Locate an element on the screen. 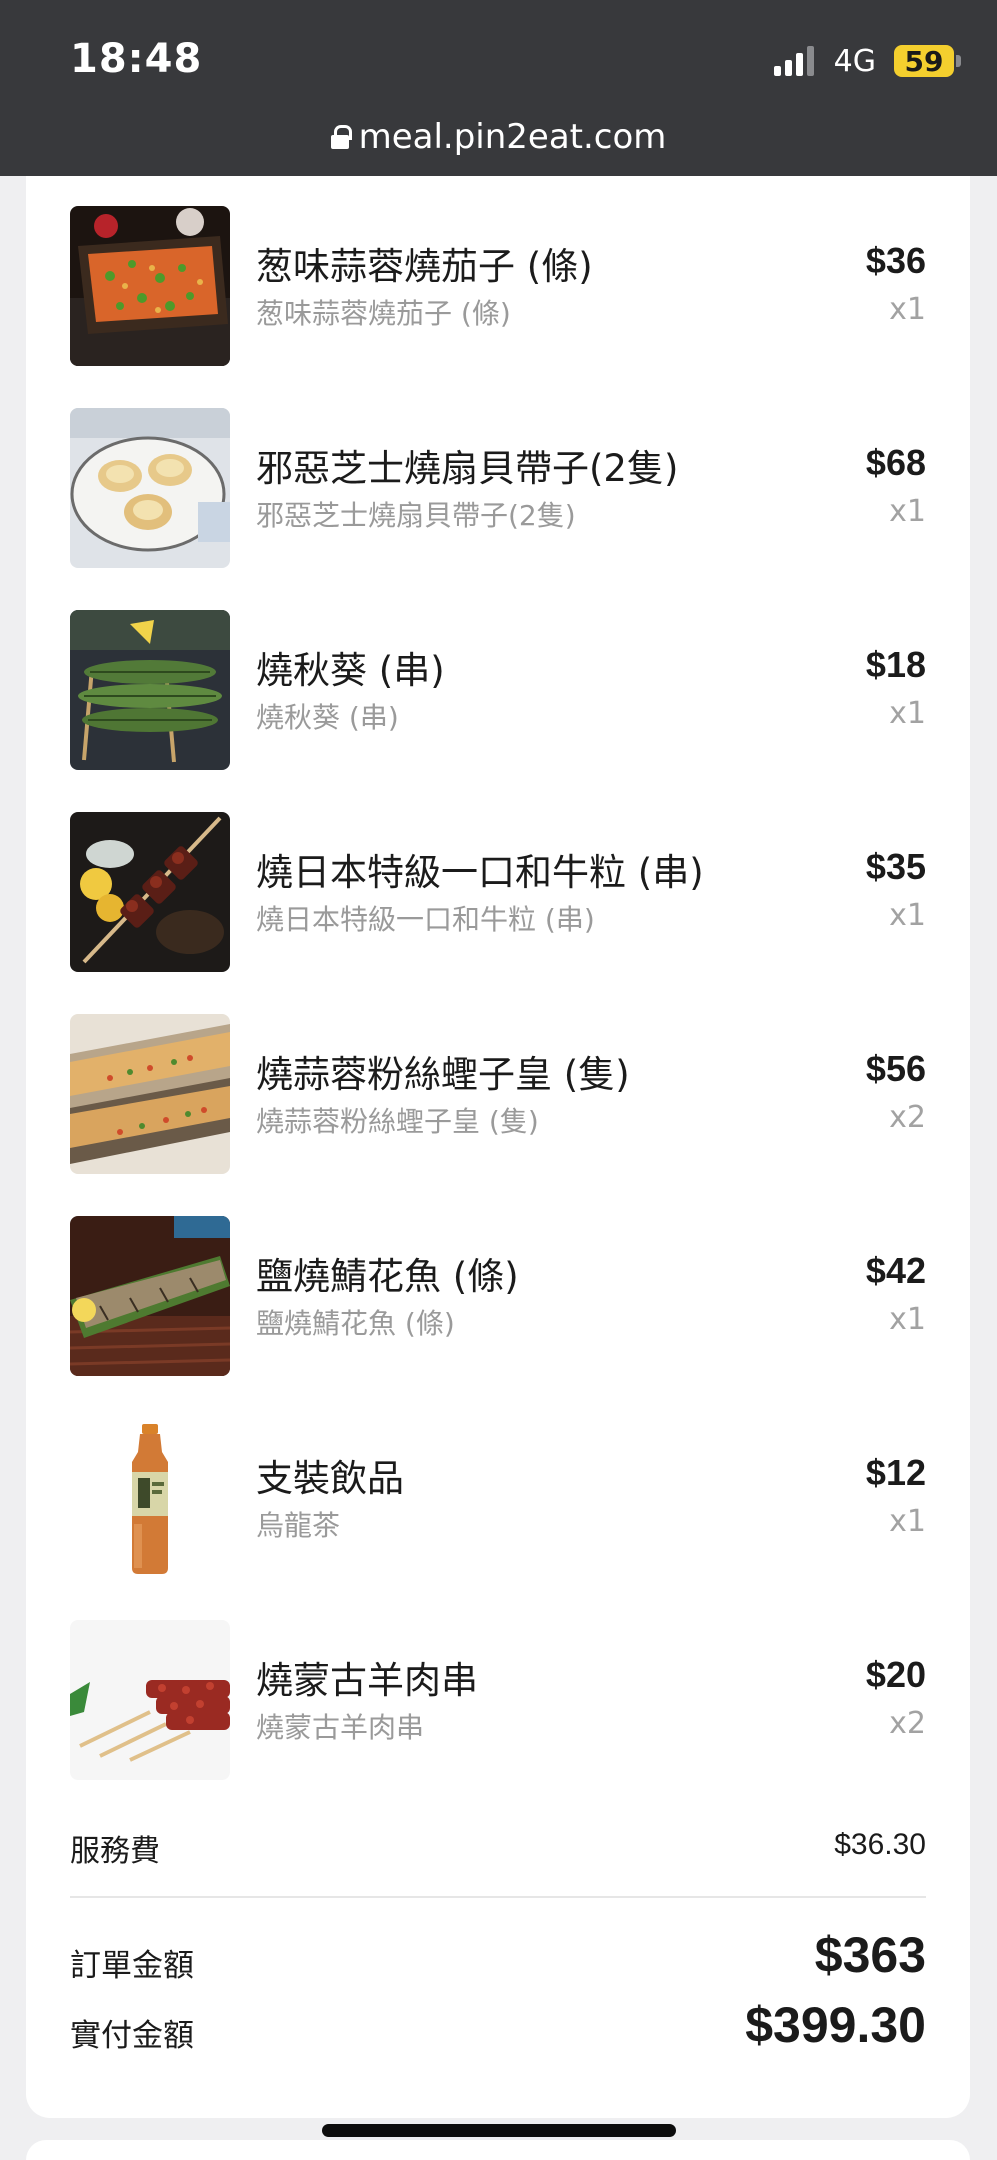  item-name: 邪惡芝士燒扇貝帶子(2隻) is located at coordinates (467, 468).